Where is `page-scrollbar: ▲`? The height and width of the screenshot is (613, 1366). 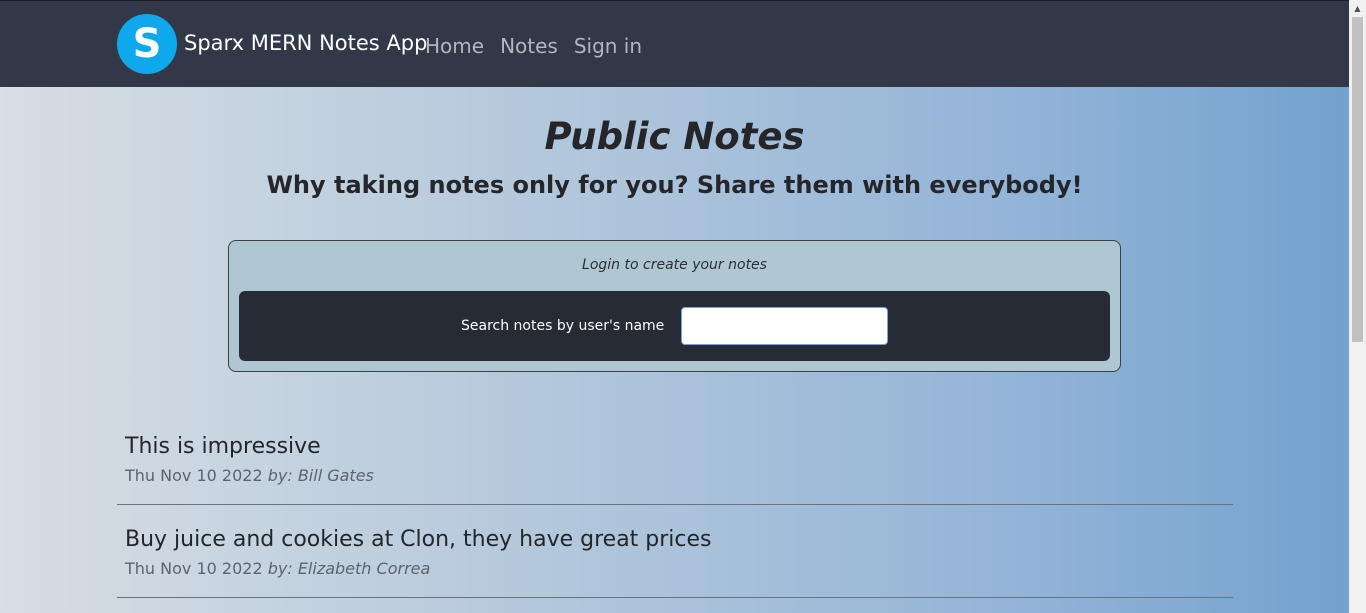
page-scrollbar: ▲ is located at coordinates (1357, 306).